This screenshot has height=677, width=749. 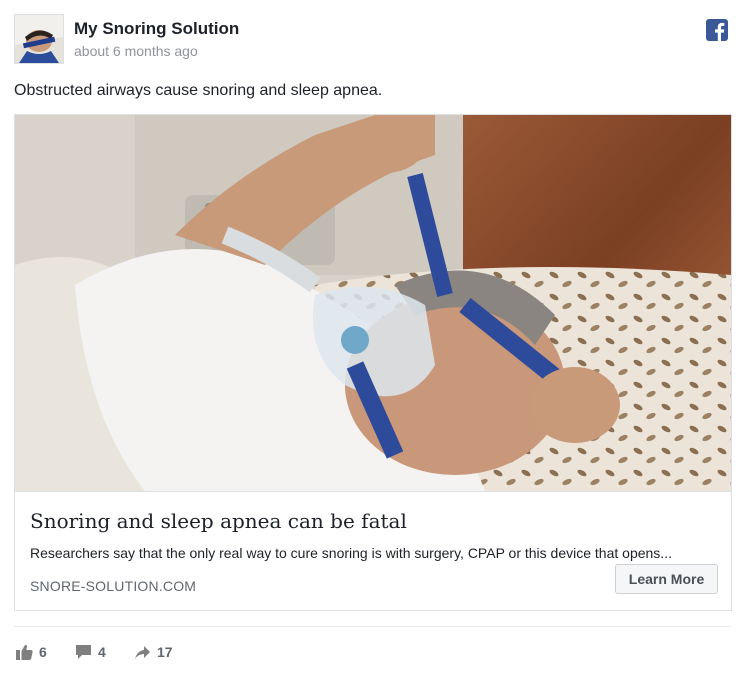 I want to click on link-domain: SNORE-SOLUTION.COM, so click(x=113, y=586).